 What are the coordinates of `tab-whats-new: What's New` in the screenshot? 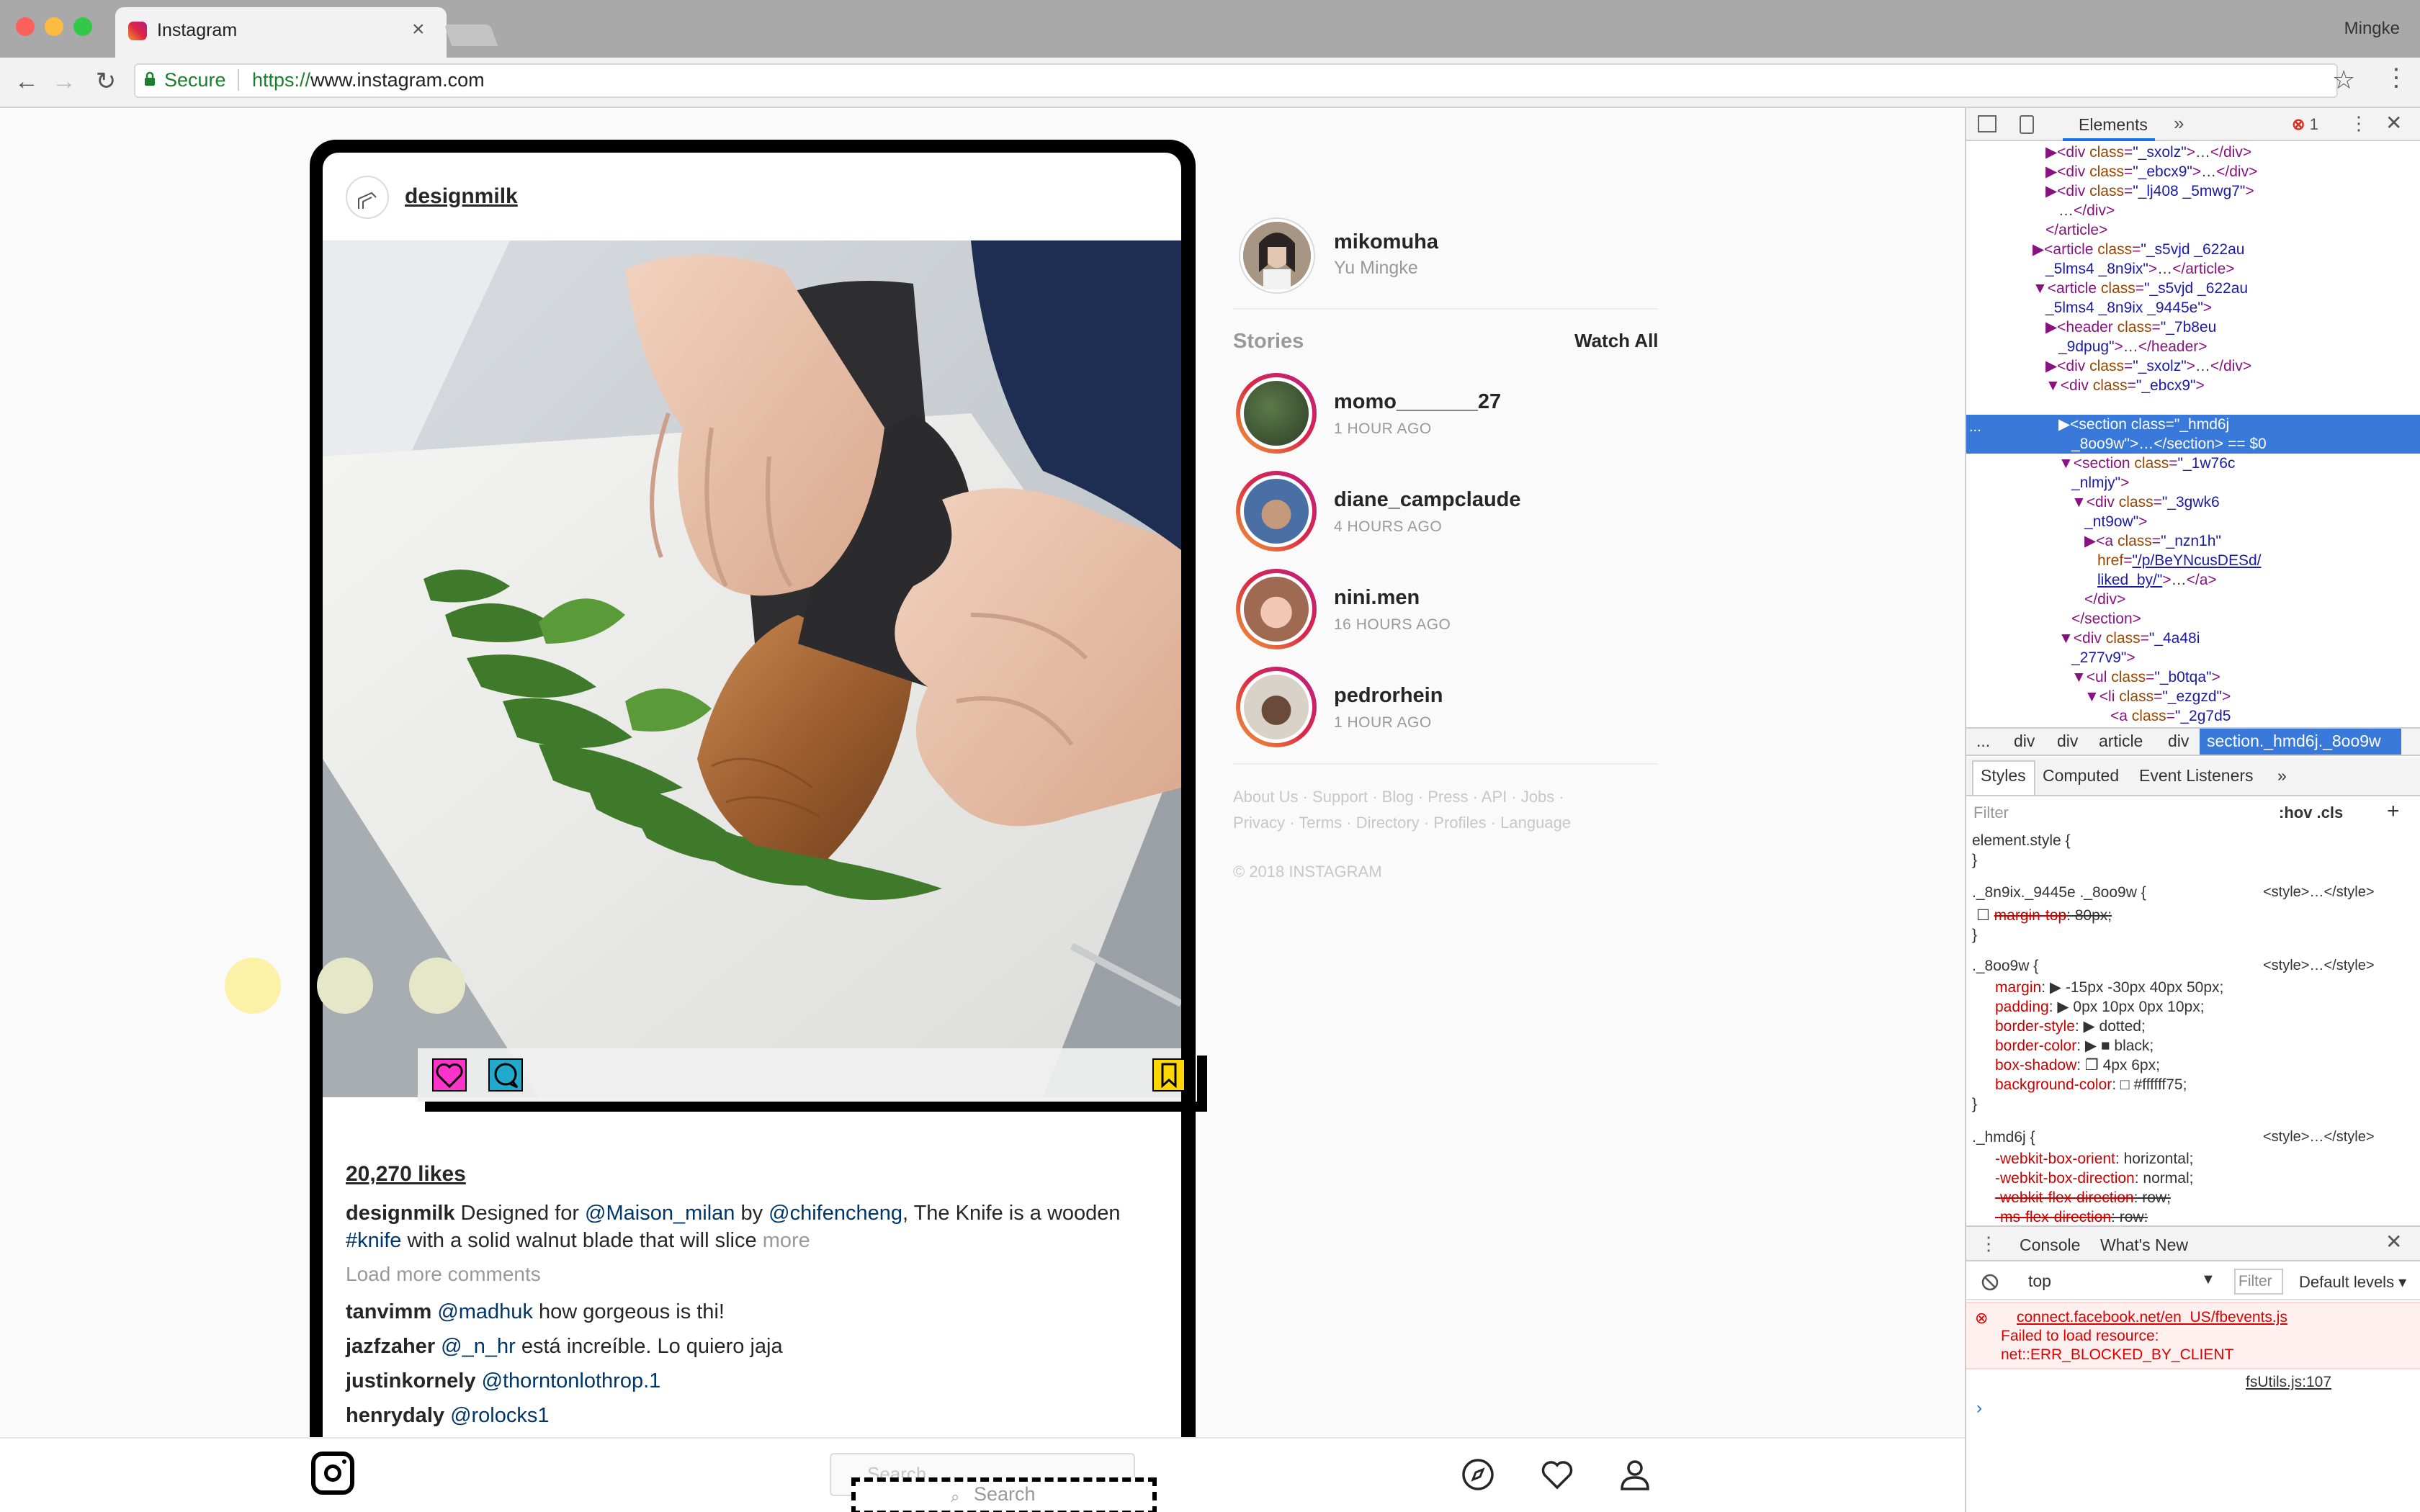 It's located at (2144, 1245).